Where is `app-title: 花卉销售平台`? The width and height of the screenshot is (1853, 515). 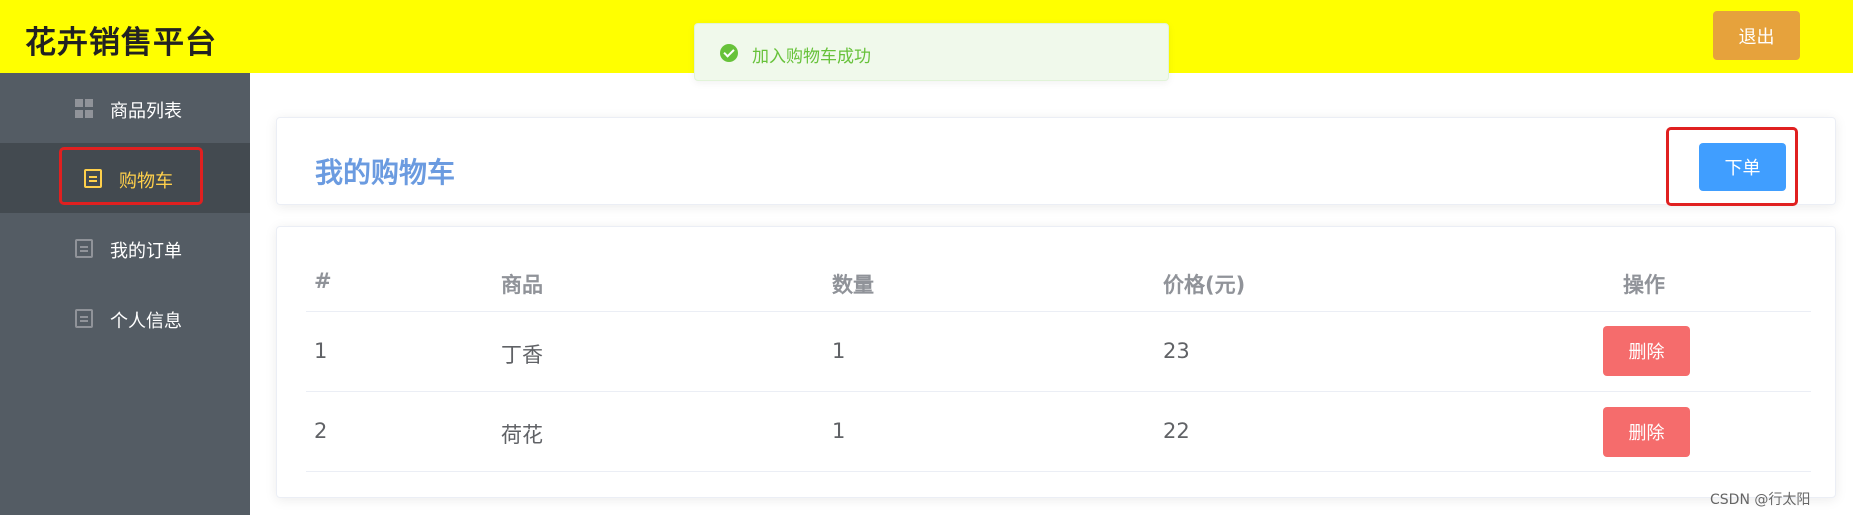 app-title: 花卉销售平台 is located at coordinates (121, 43).